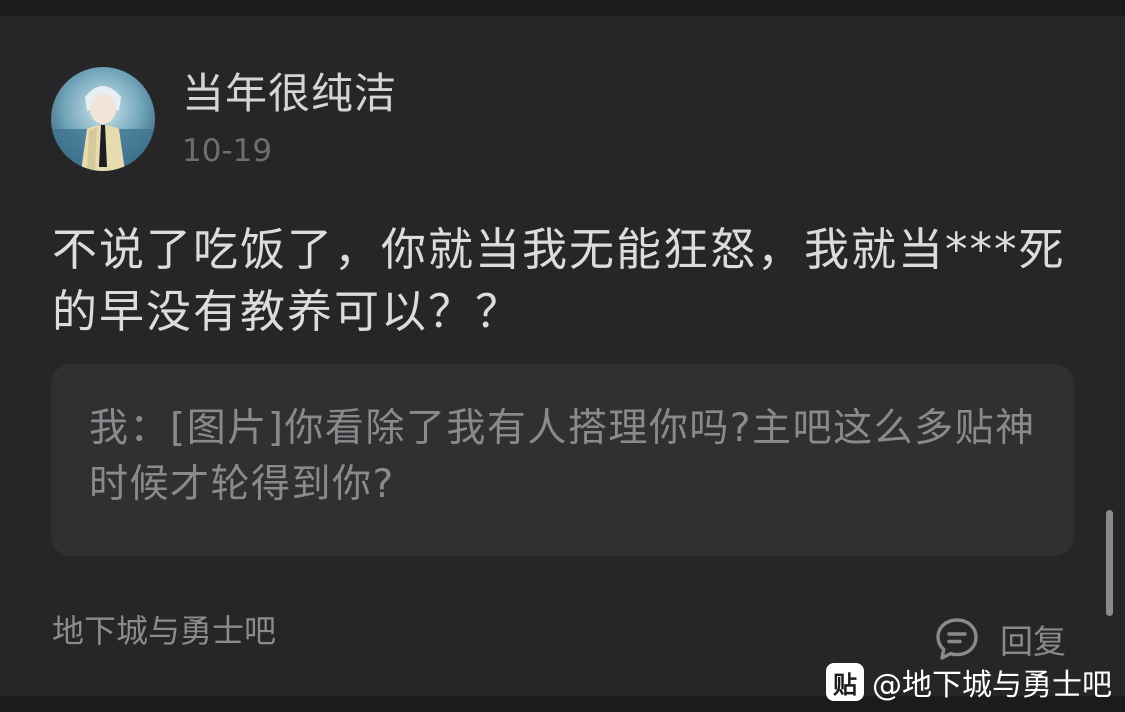  I want to click on scrollbar-thumb, so click(1109, 563).